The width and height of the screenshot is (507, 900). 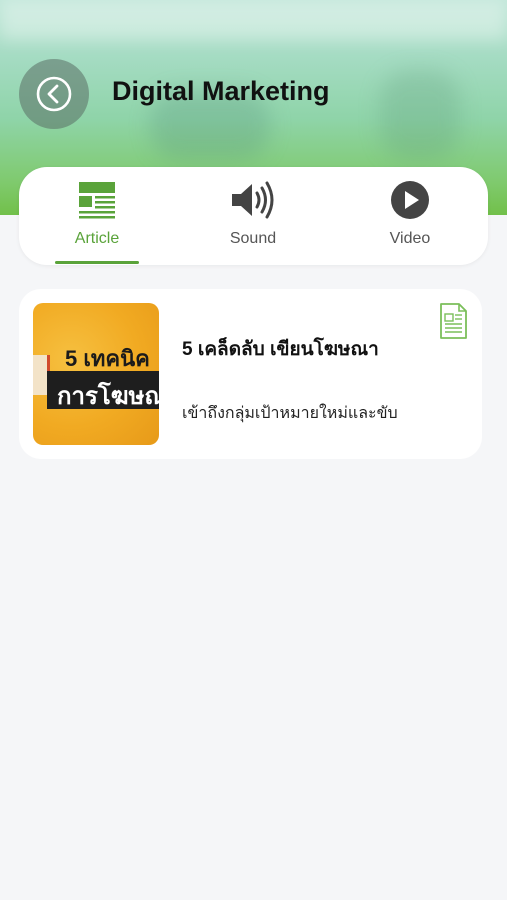 What do you see at coordinates (97, 262) in the screenshot?
I see `active-tab-indicator` at bounding box center [97, 262].